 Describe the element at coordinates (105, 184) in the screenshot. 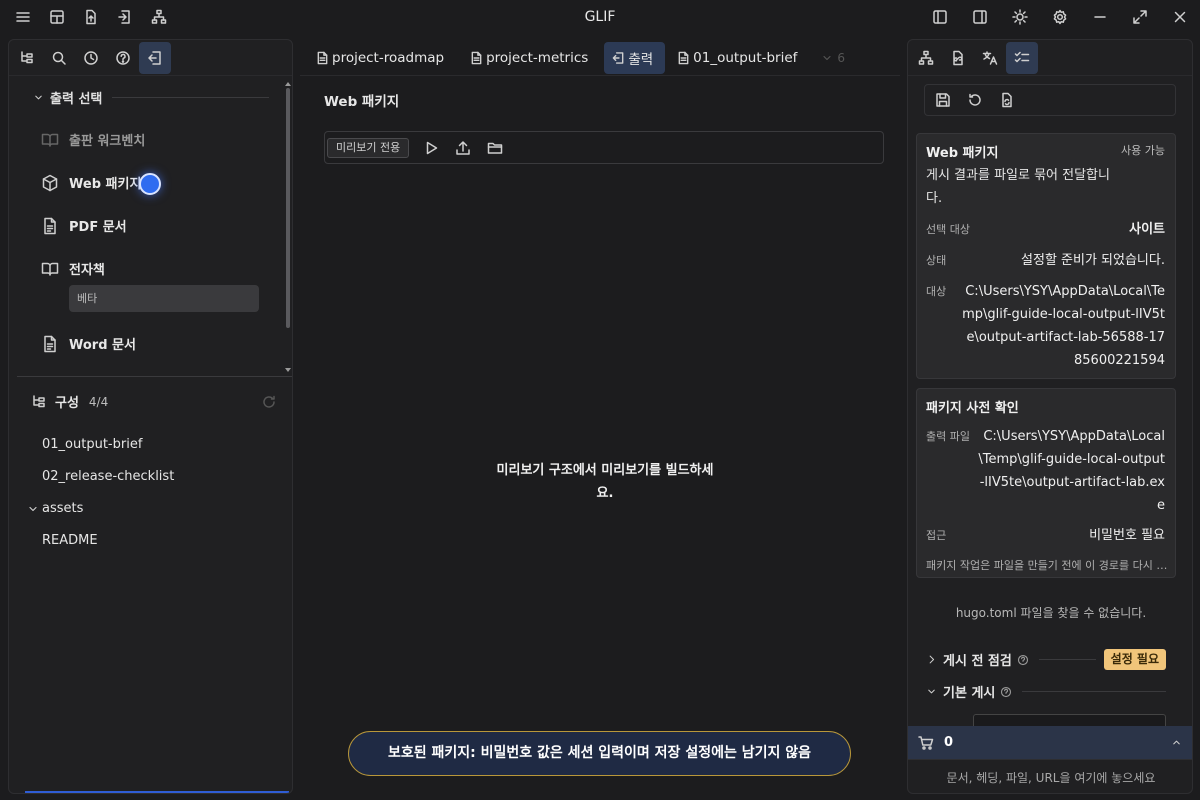

I see `output-item-label: Web 패키지` at that location.